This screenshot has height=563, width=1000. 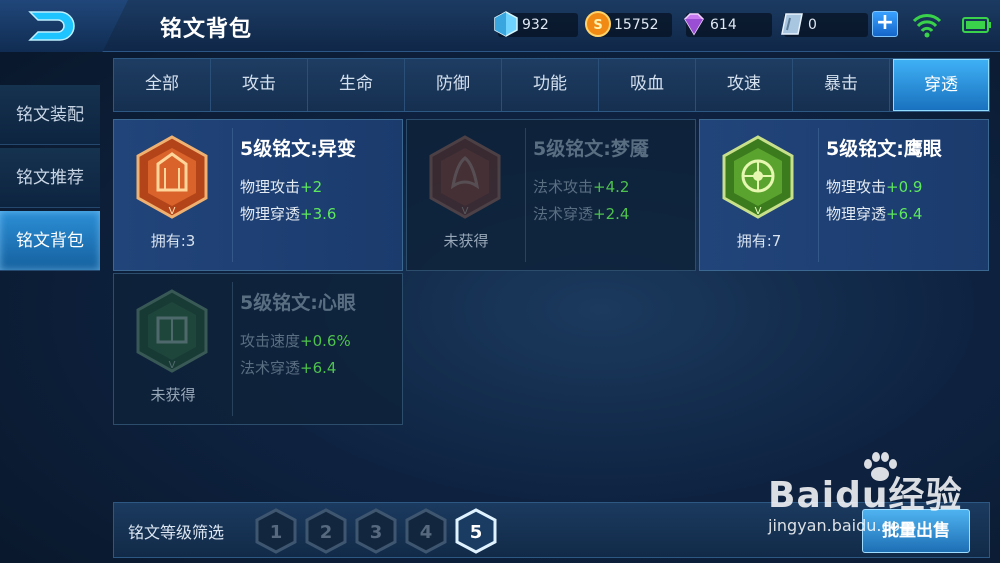 What do you see at coordinates (744, 85) in the screenshot?
I see `tab-attack-speed: 攻速` at bounding box center [744, 85].